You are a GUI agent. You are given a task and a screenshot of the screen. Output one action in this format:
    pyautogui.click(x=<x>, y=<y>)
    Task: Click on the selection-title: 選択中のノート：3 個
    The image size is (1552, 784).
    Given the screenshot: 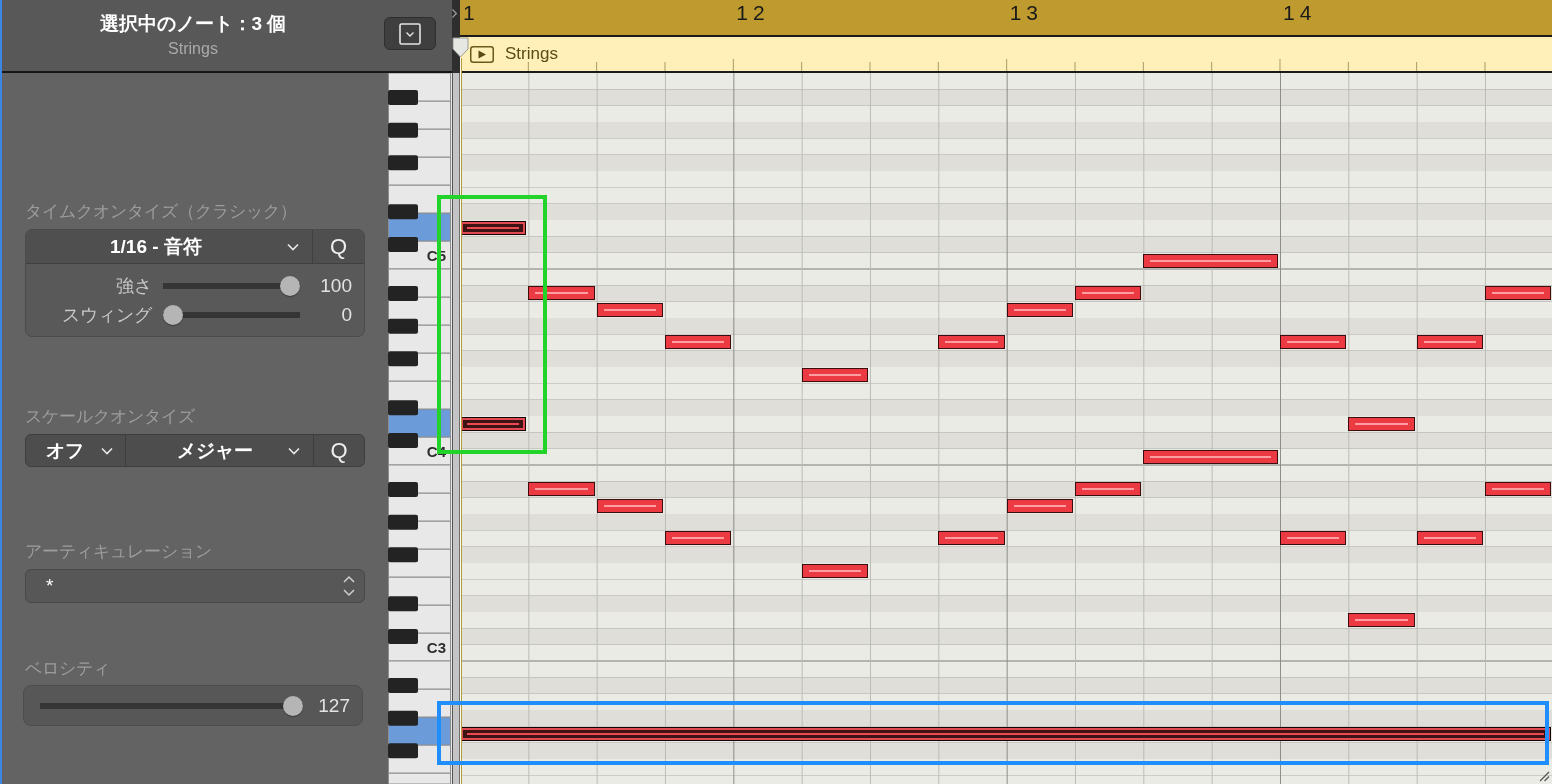 What is the action you would take?
    pyautogui.click(x=193, y=24)
    